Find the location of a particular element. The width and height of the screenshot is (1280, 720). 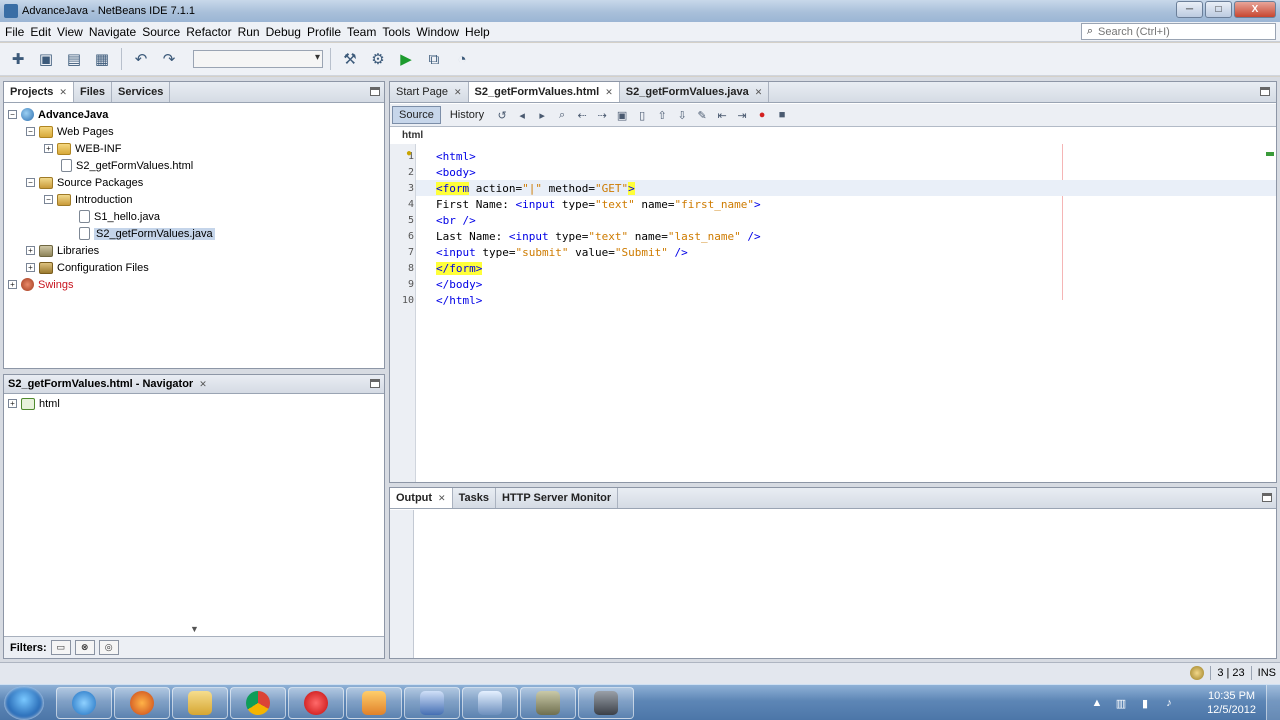

tab-html-file: S2_getFormValues.html ✕ is located at coordinates (544, 92).